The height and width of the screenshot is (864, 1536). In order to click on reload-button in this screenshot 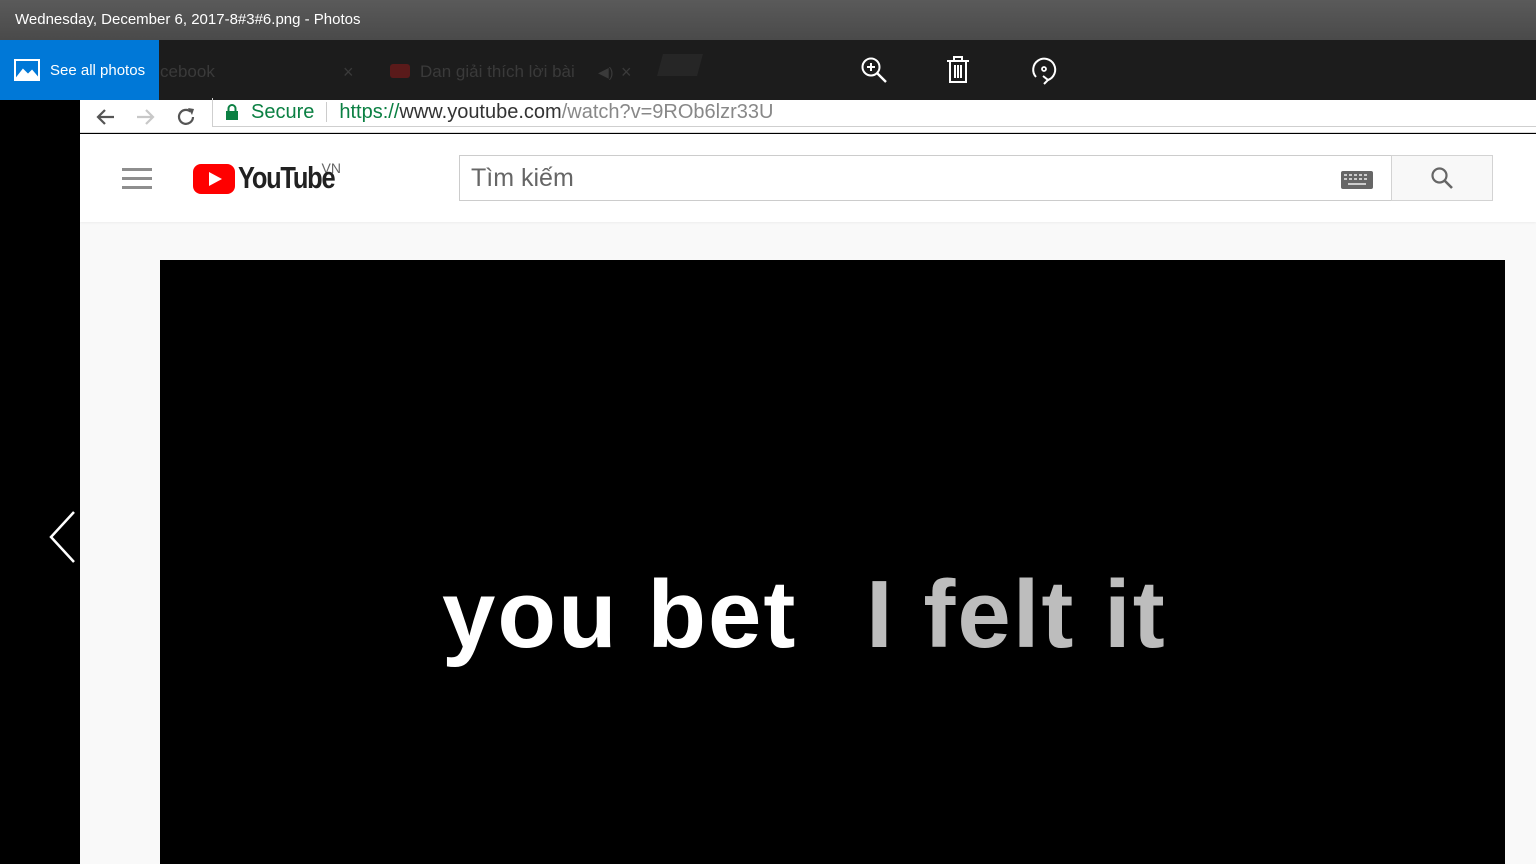, I will do `click(186, 117)`.